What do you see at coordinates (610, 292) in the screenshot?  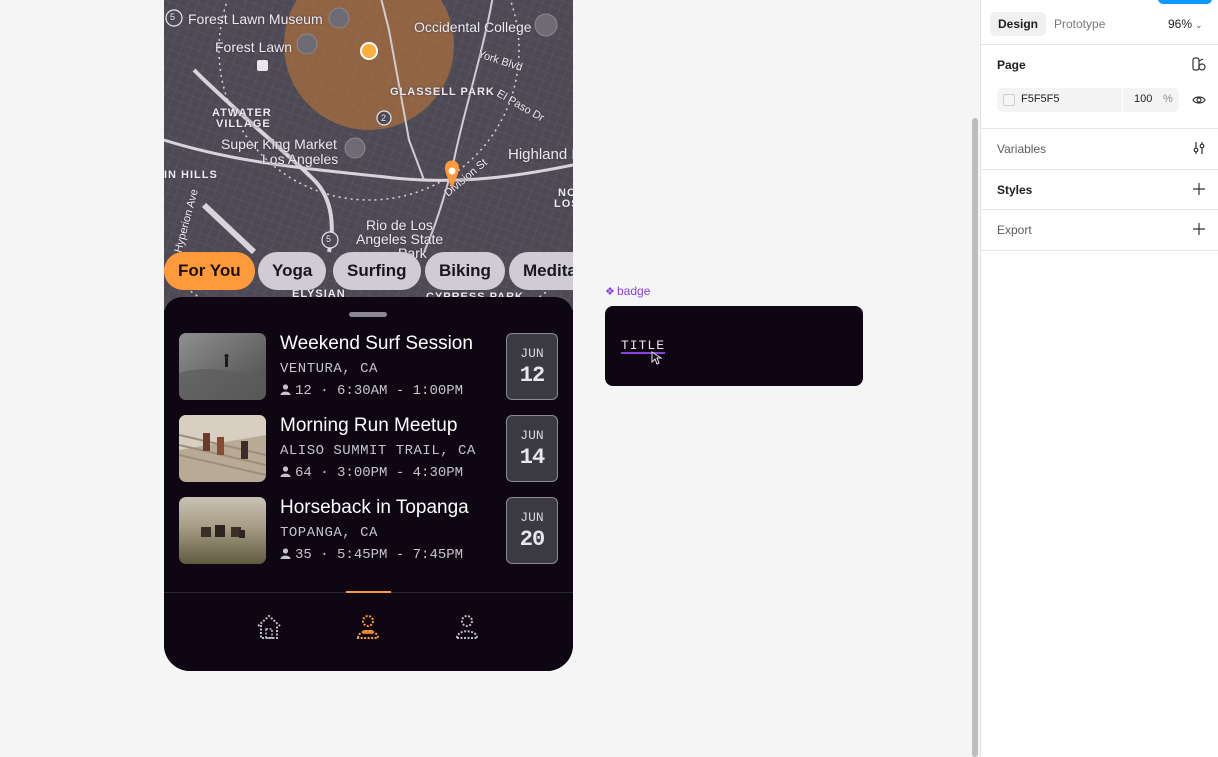 I see `component-icon: ❖` at bounding box center [610, 292].